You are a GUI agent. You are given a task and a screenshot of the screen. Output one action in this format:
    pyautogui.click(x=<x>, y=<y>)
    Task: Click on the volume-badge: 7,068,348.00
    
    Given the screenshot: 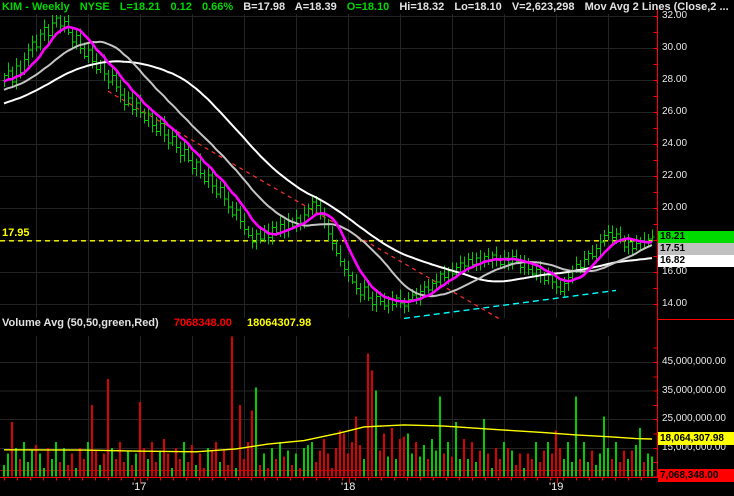 What is the action you would take?
    pyautogui.click(x=696, y=475)
    